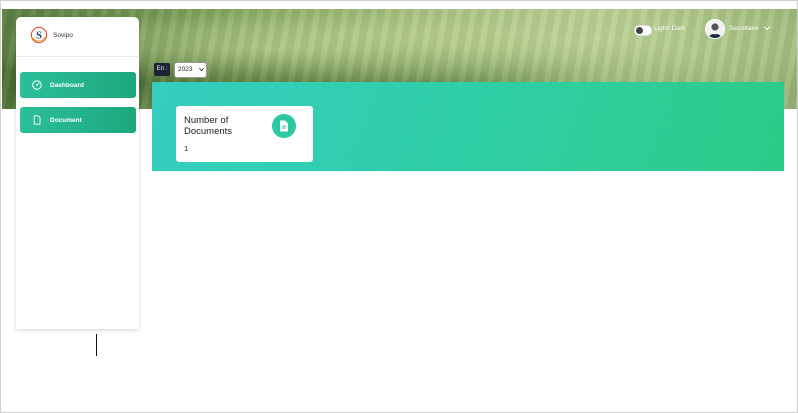 The height and width of the screenshot is (413, 798). Describe the element at coordinates (208, 126) in the screenshot. I see `stat-title: Number of Documents` at that location.